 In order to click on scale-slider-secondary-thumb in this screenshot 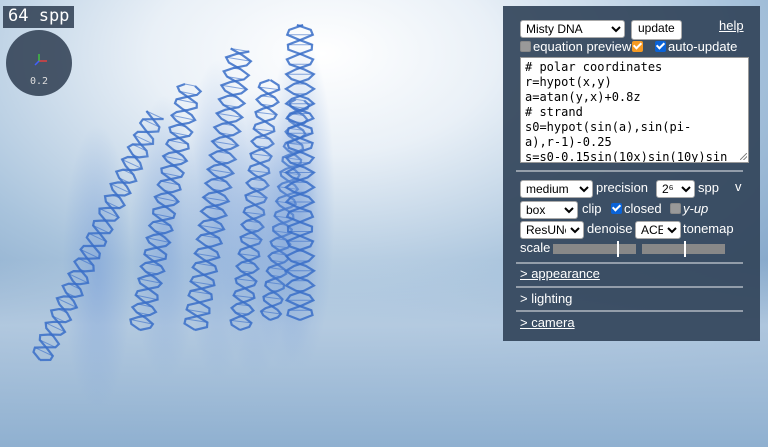, I will do `click(685, 249)`.